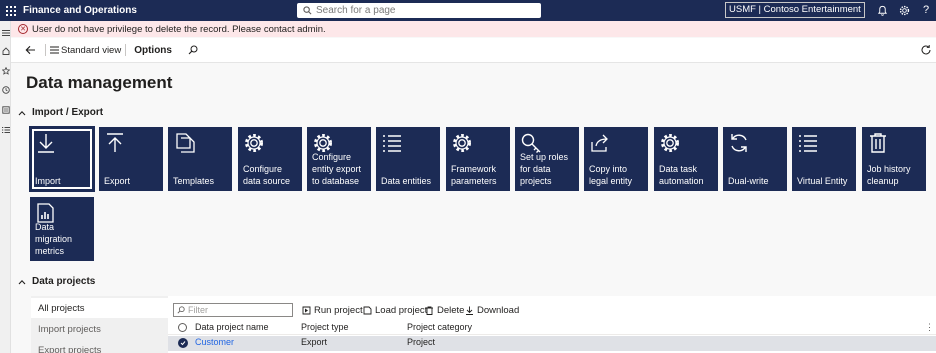 The width and height of the screenshot is (936, 353). What do you see at coordinates (214, 342) in the screenshot?
I see `project-name-link: Customer` at bounding box center [214, 342].